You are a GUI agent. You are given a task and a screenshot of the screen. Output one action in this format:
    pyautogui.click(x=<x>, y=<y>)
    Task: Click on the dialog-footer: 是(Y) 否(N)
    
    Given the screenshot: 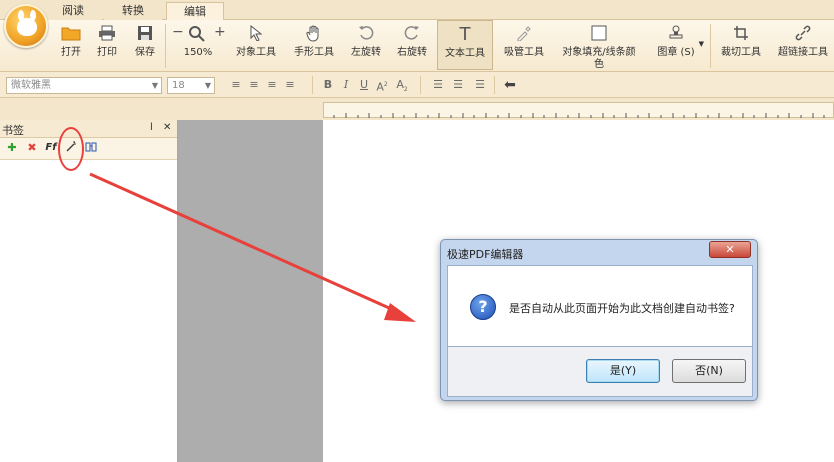 What is the action you would take?
    pyautogui.click(x=600, y=372)
    